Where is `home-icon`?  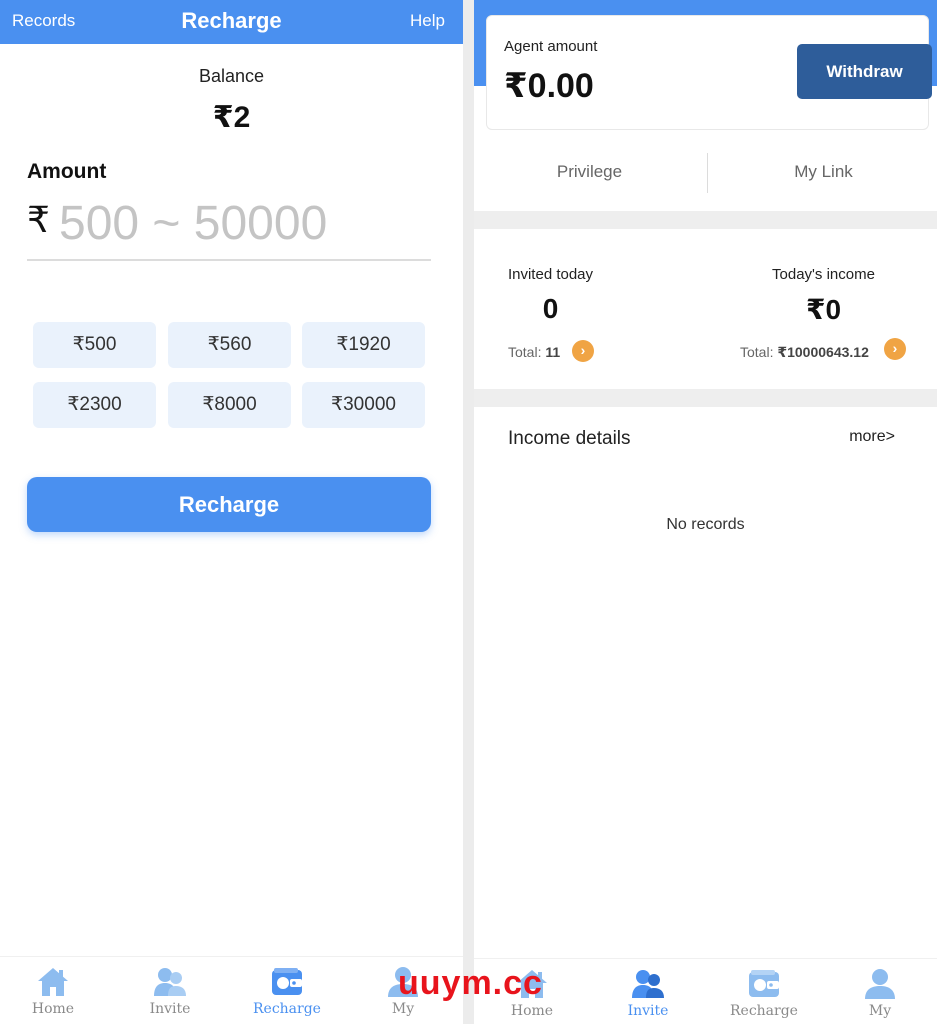 home-icon is located at coordinates (53, 982).